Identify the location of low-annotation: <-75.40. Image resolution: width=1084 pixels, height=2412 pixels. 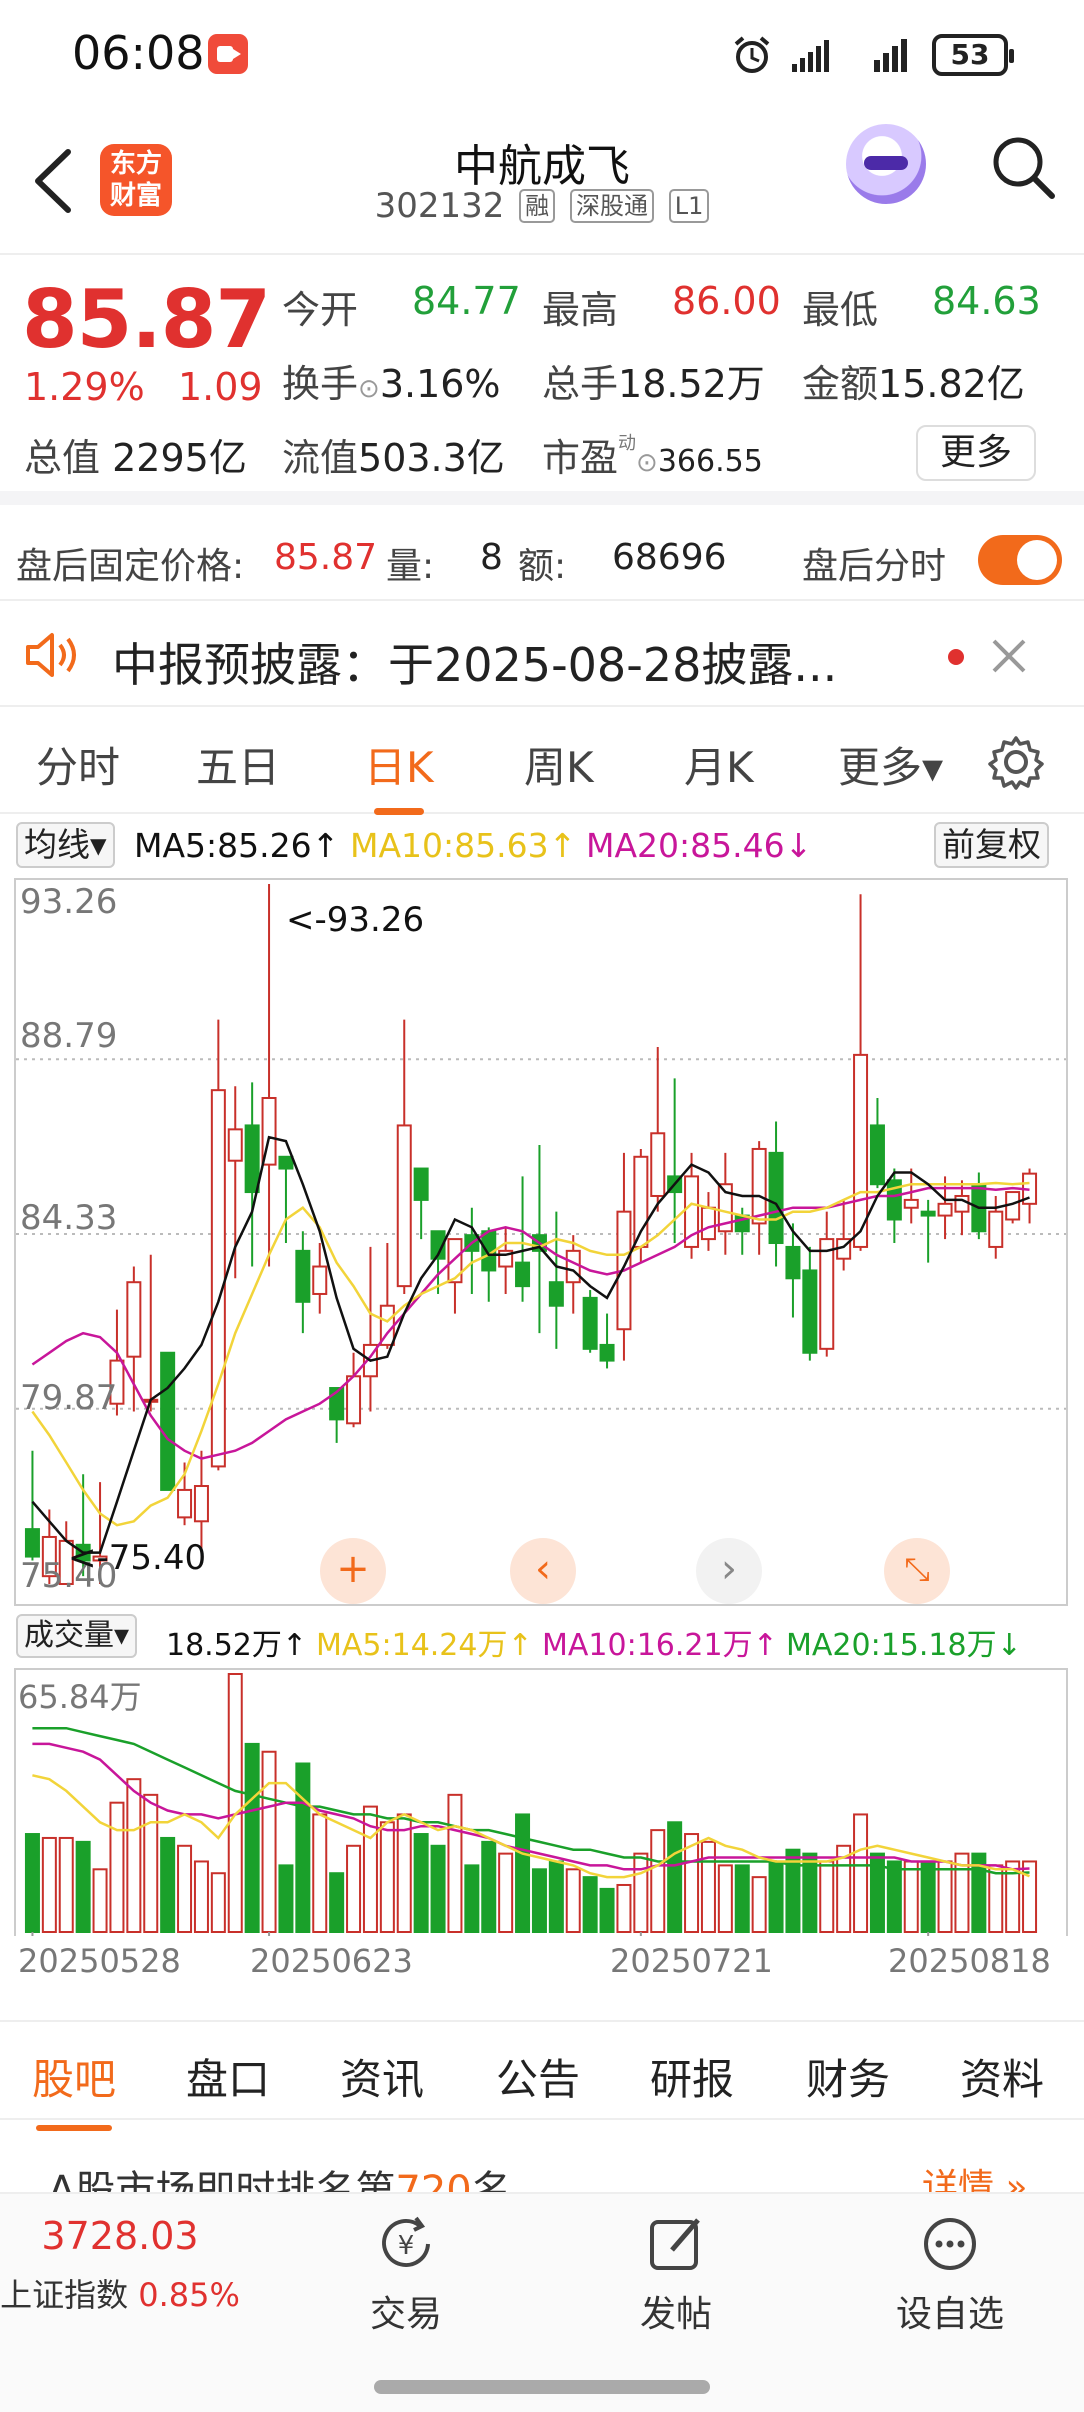
(137, 1558).